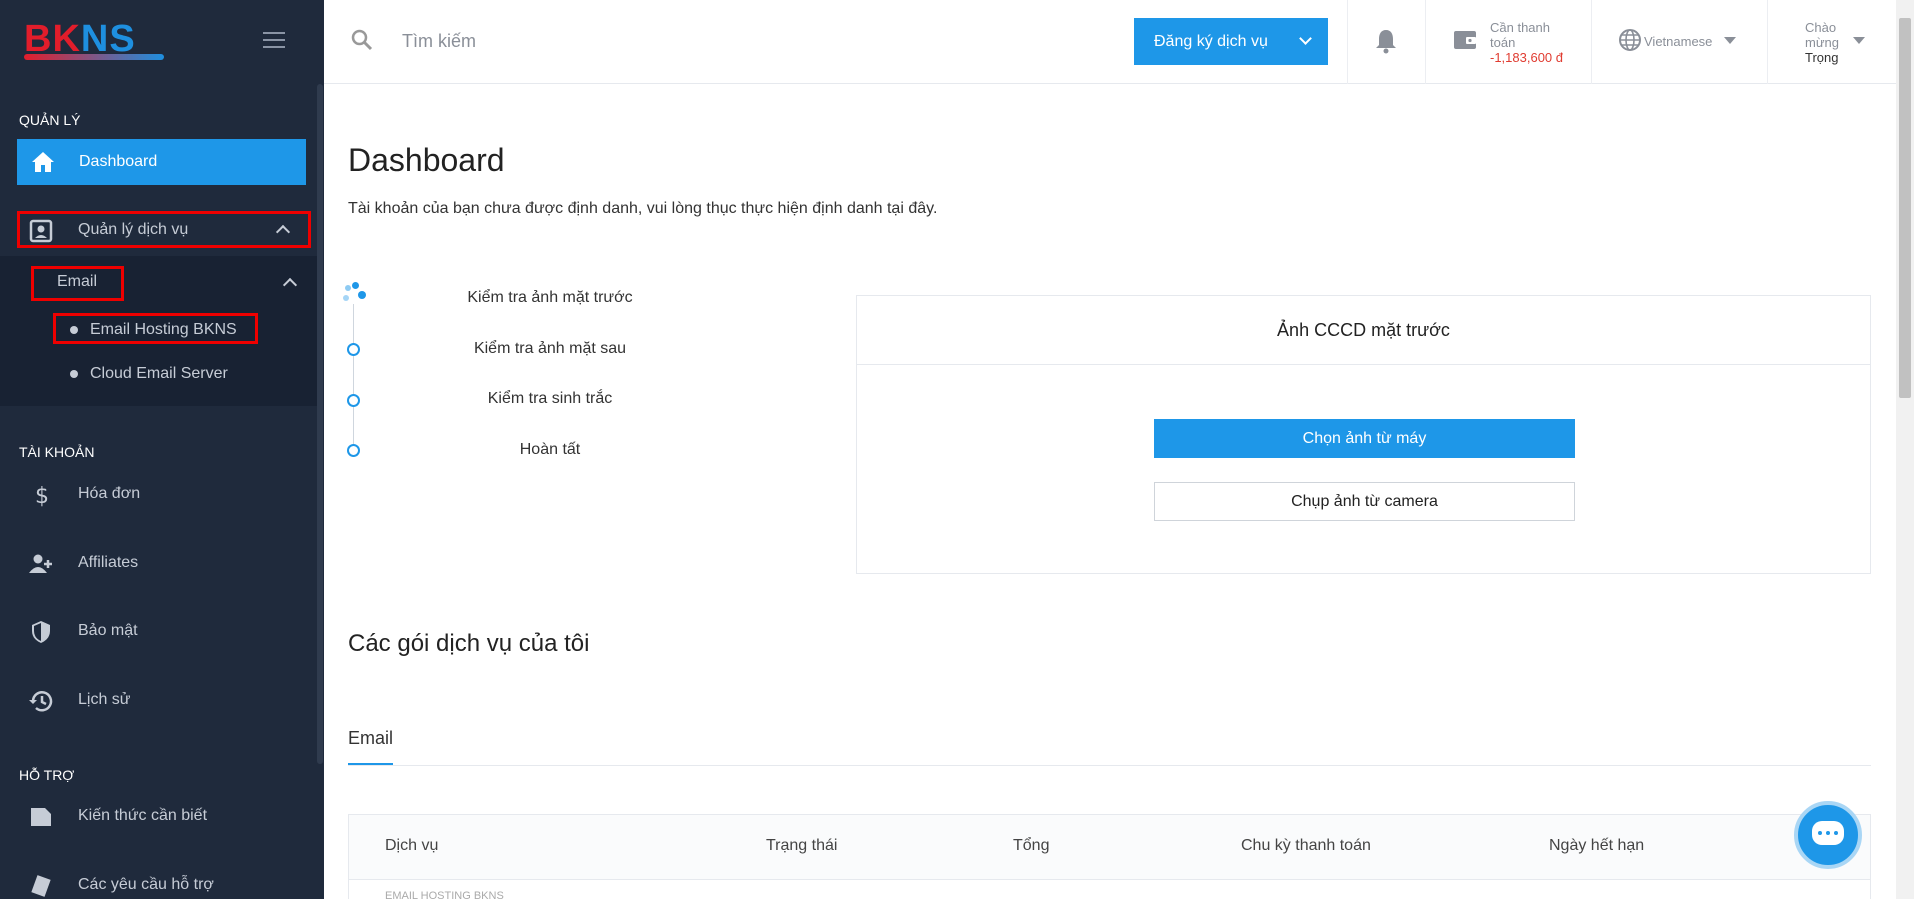  Describe the element at coordinates (1109, 747) in the screenshot. I see `services-tabs: Email` at that location.